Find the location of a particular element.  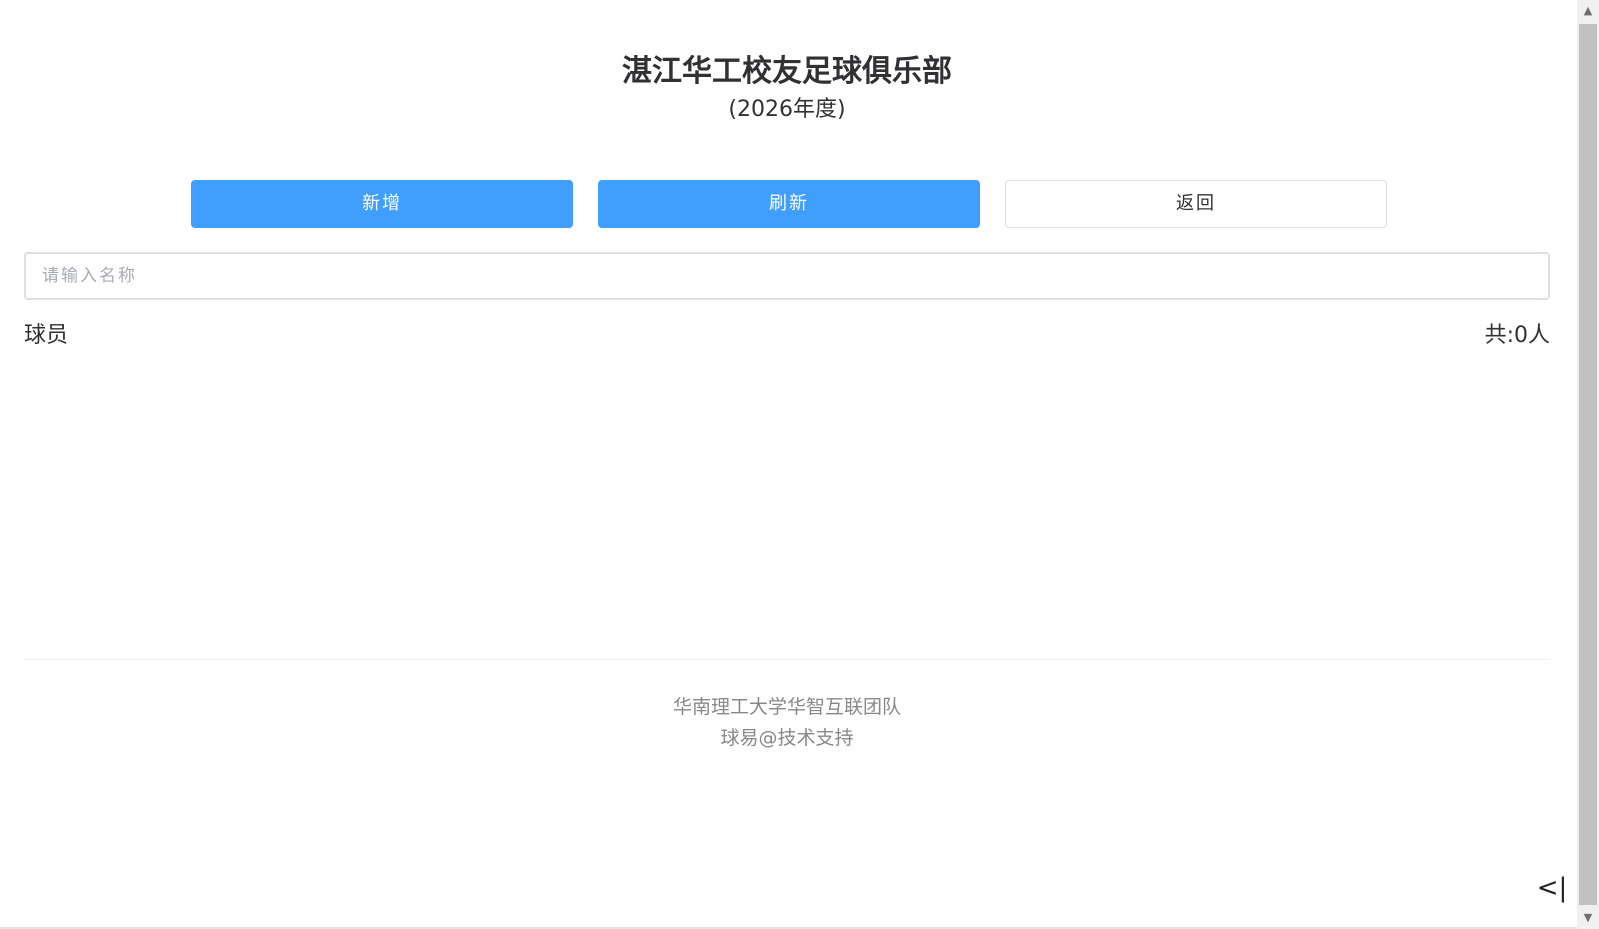

refresh-button: 刷新 is located at coordinates (789, 204).